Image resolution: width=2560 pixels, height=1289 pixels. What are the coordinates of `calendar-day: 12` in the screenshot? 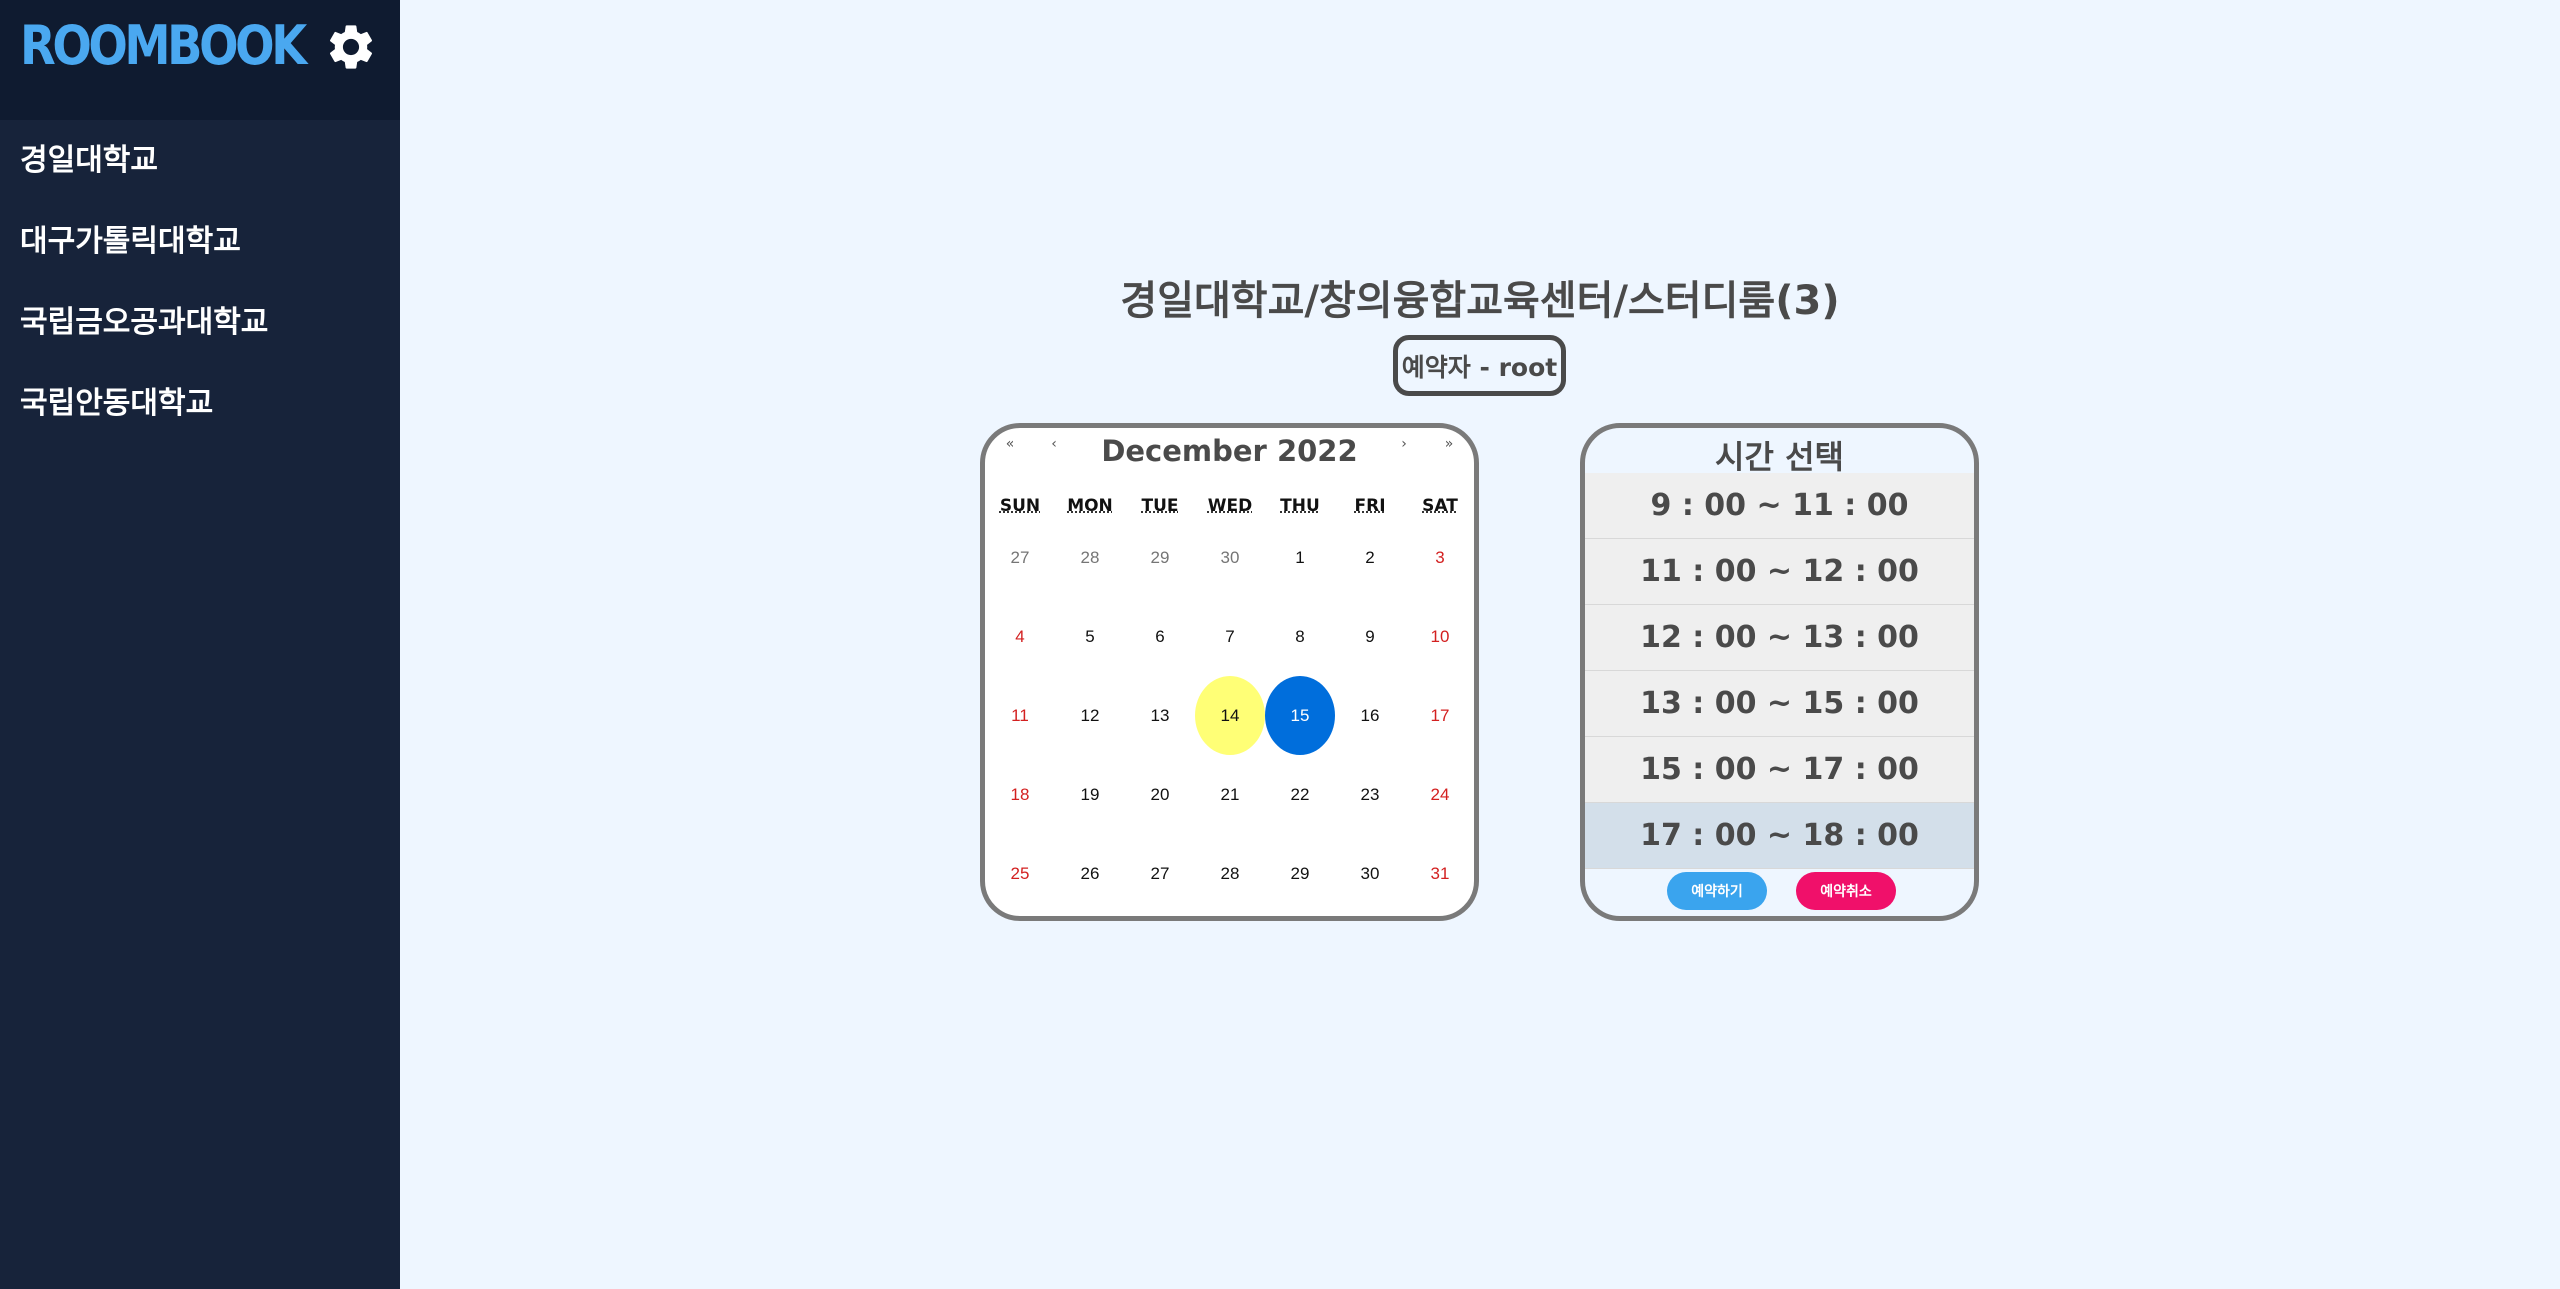 It's located at (1090, 715).